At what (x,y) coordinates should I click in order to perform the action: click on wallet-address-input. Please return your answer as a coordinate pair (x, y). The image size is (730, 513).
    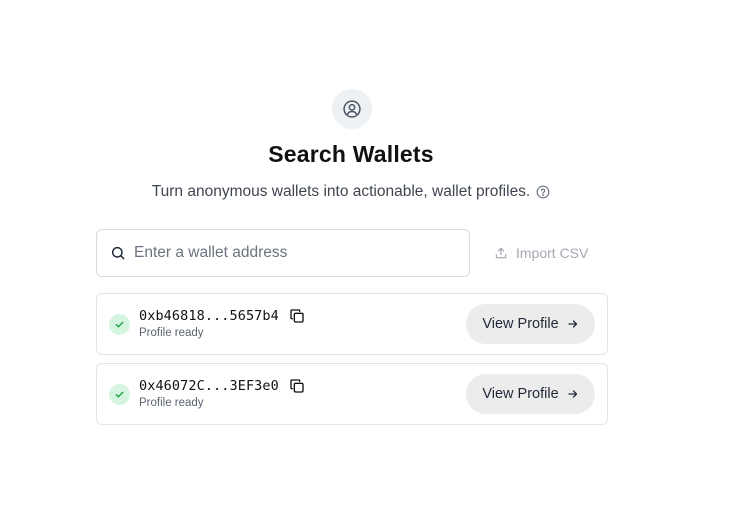
    Looking at the image, I should click on (289, 253).